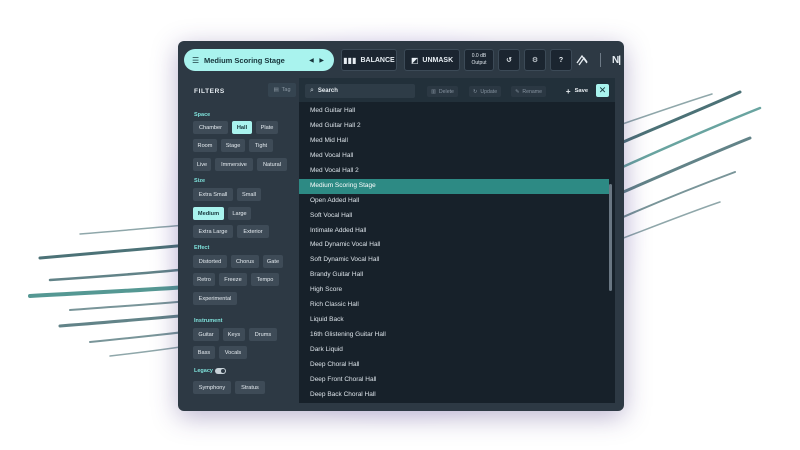 The width and height of the screenshot is (800, 450). What do you see at coordinates (479, 63) in the screenshot?
I see `output-label: Output` at bounding box center [479, 63].